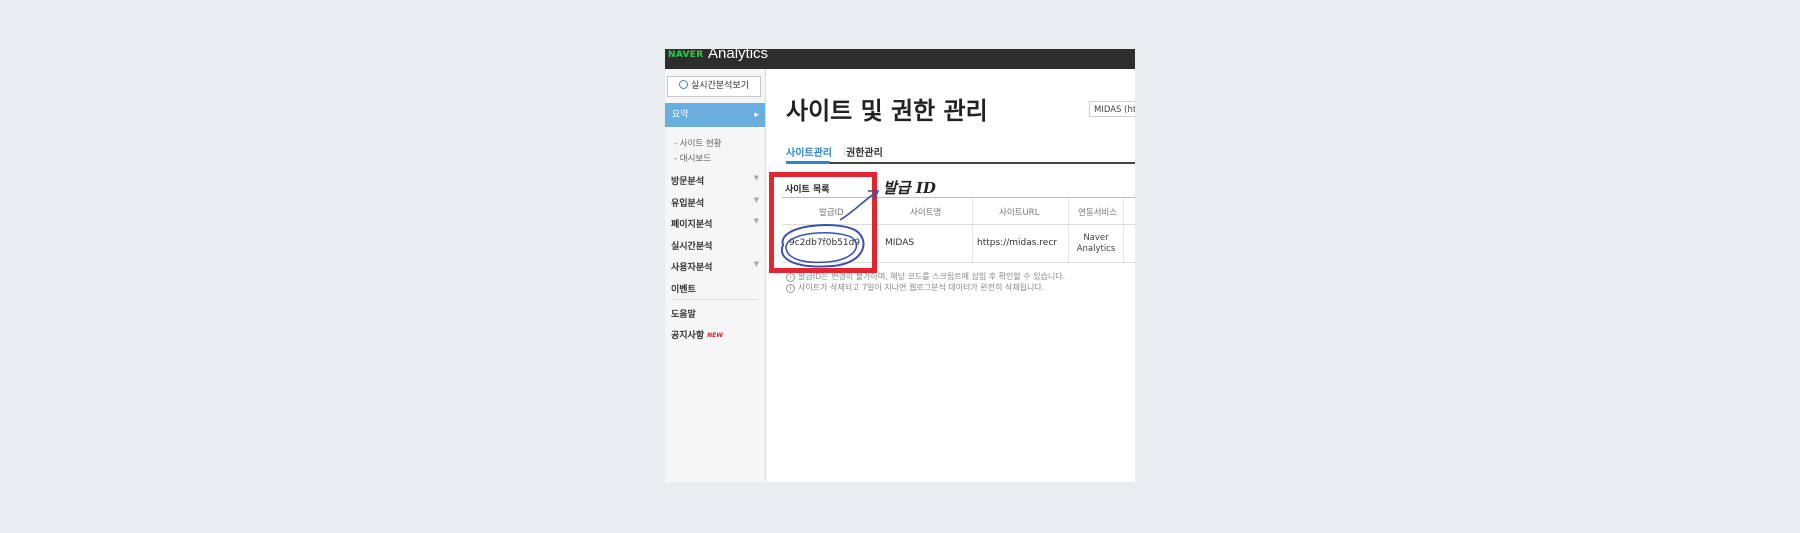 The width and height of the screenshot is (1800, 533). What do you see at coordinates (715, 299) in the screenshot?
I see `sidebar-divider` at bounding box center [715, 299].